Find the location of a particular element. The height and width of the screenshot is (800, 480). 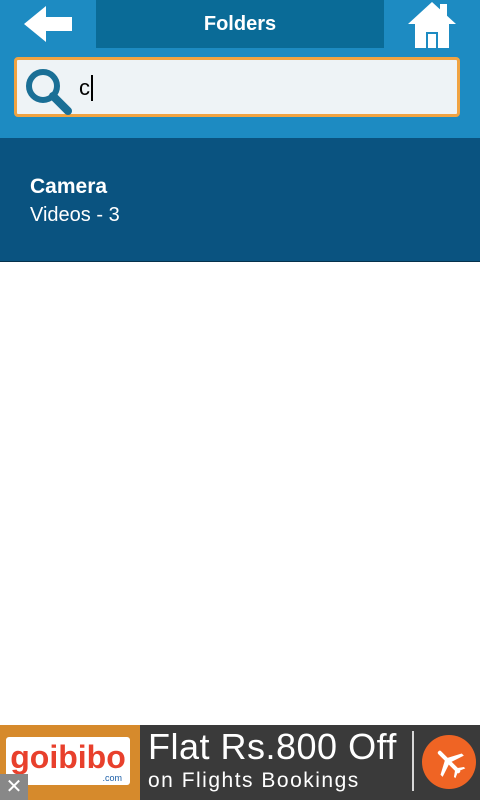

home-icon is located at coordinates (432, 25).